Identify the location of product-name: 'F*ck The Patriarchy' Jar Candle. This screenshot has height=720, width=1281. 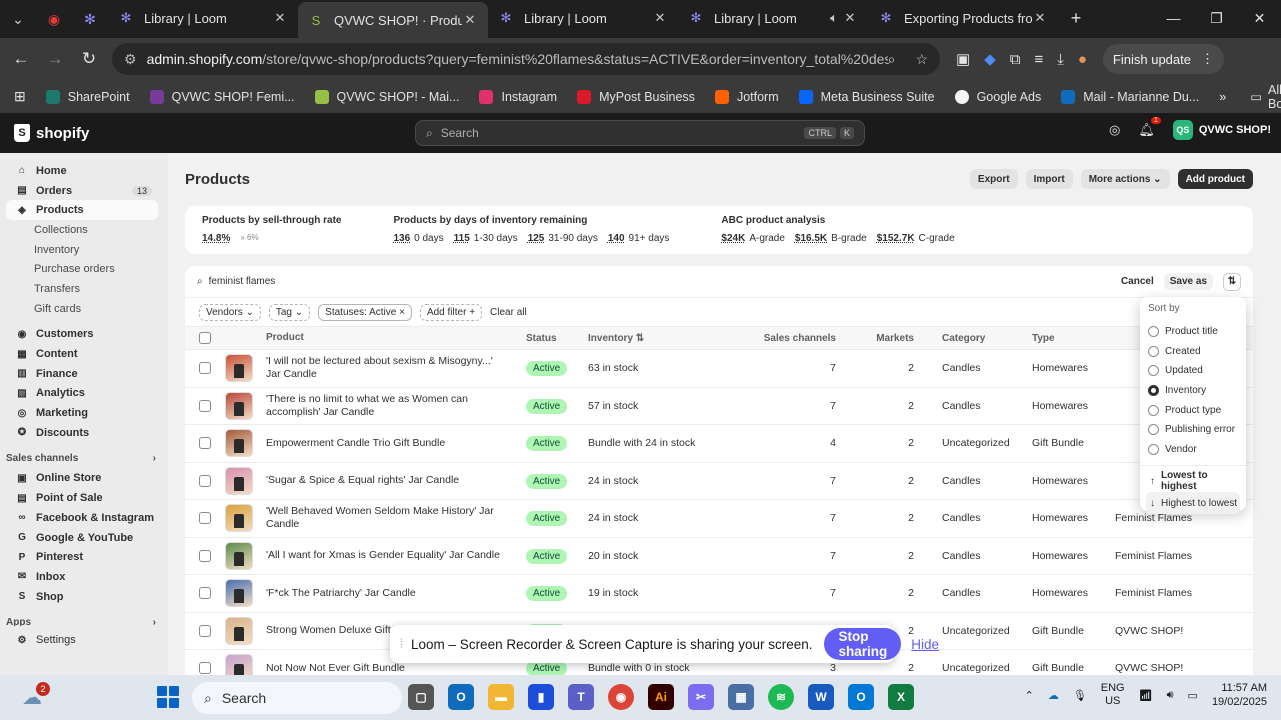
(392, 593).